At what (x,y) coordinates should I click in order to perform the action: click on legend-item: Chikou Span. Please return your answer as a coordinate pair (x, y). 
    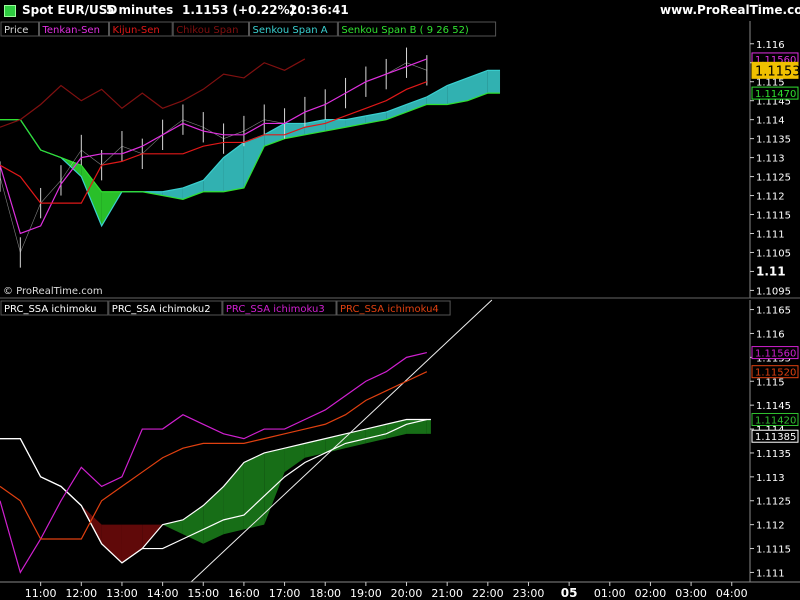
    Looking at the image, I should click on (207, 30).